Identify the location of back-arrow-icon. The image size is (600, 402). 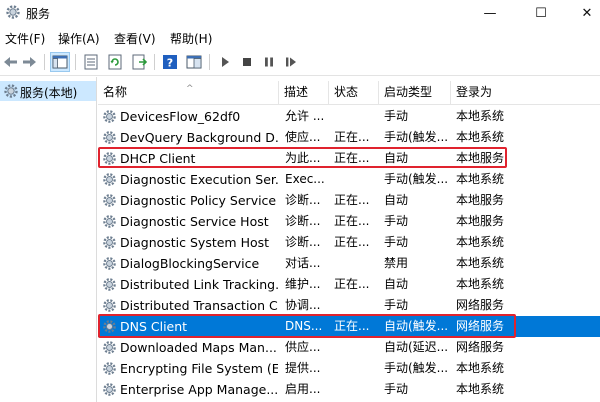
(11, 62).